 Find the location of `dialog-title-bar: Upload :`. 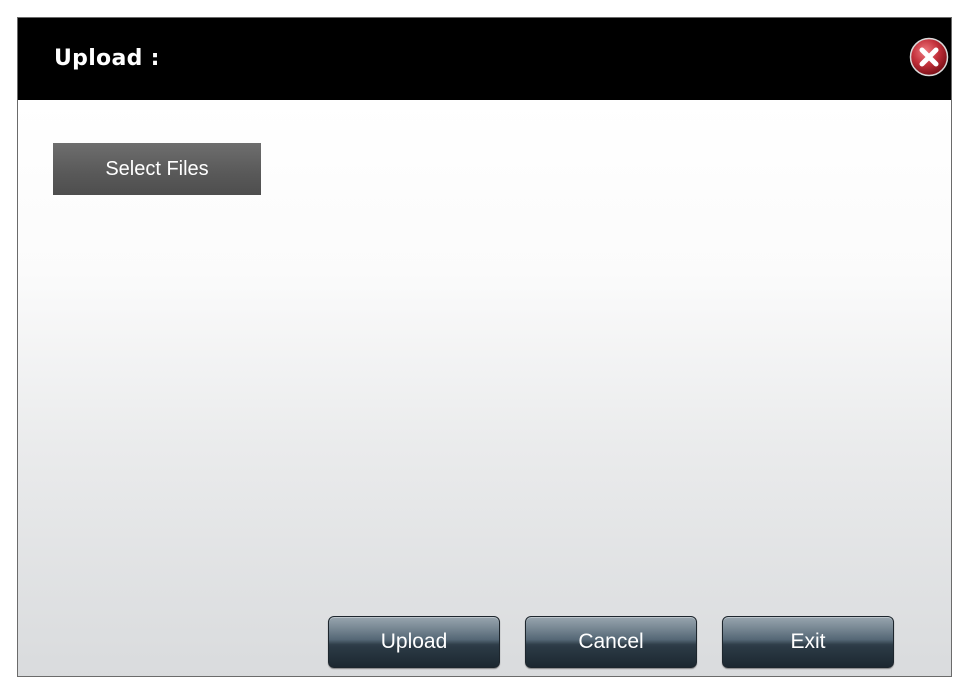

dialog-title-bar: Upload : is located at coordinates (484, 59).